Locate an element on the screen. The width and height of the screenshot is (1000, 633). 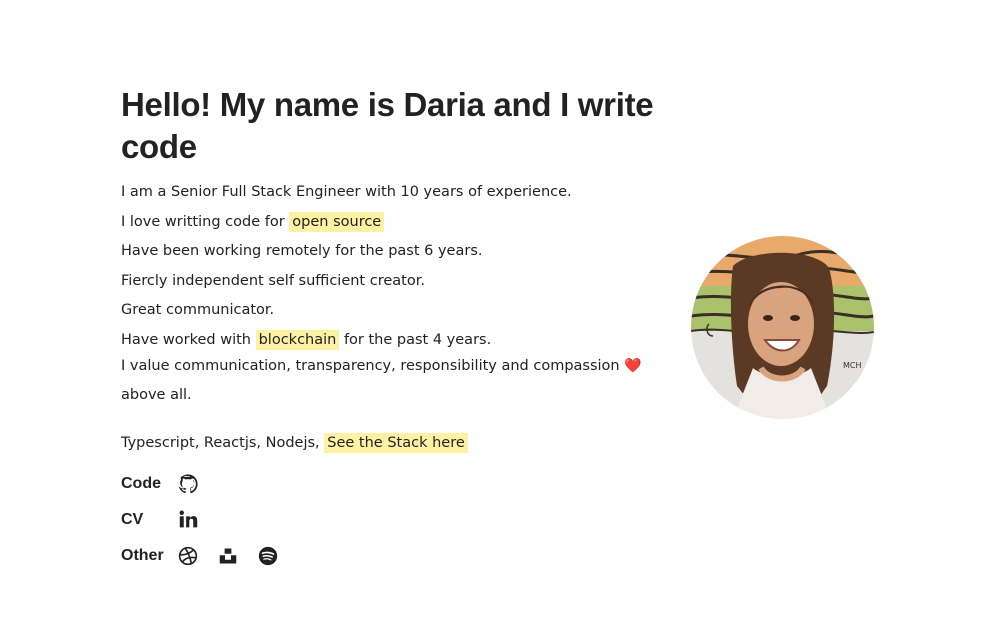
page-title: Hello! My name is Daria and I write code is located at coordinates (387, 125).